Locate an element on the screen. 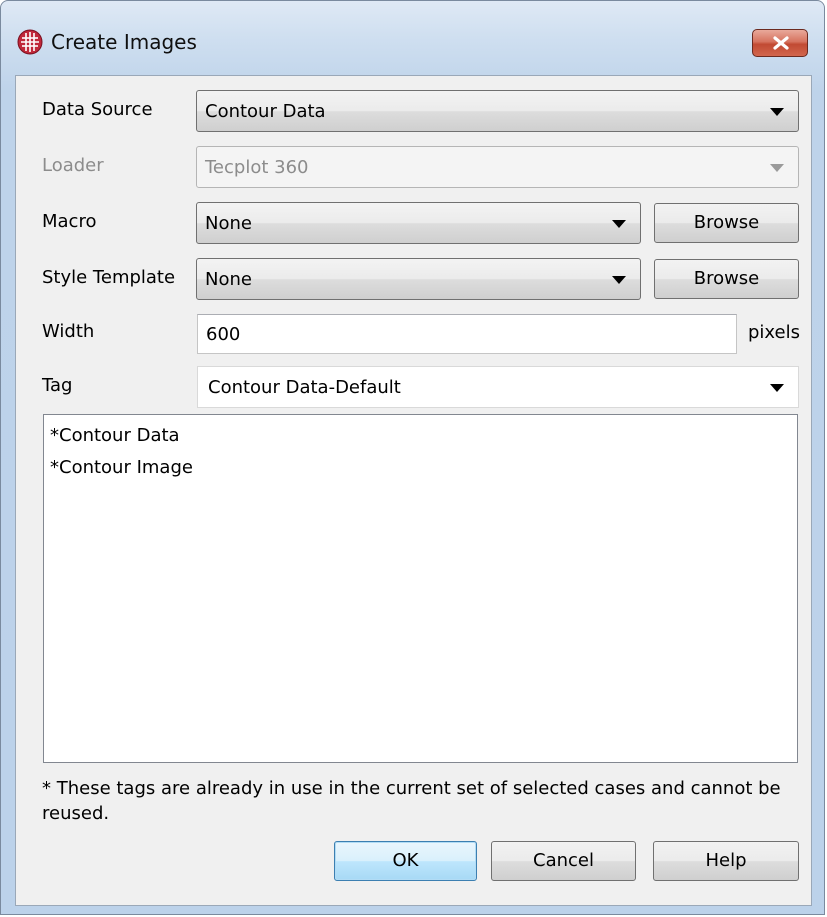 The width and height of the screenshot is (827, 917). window-title: Create Images is located at coordinates (124, 42).